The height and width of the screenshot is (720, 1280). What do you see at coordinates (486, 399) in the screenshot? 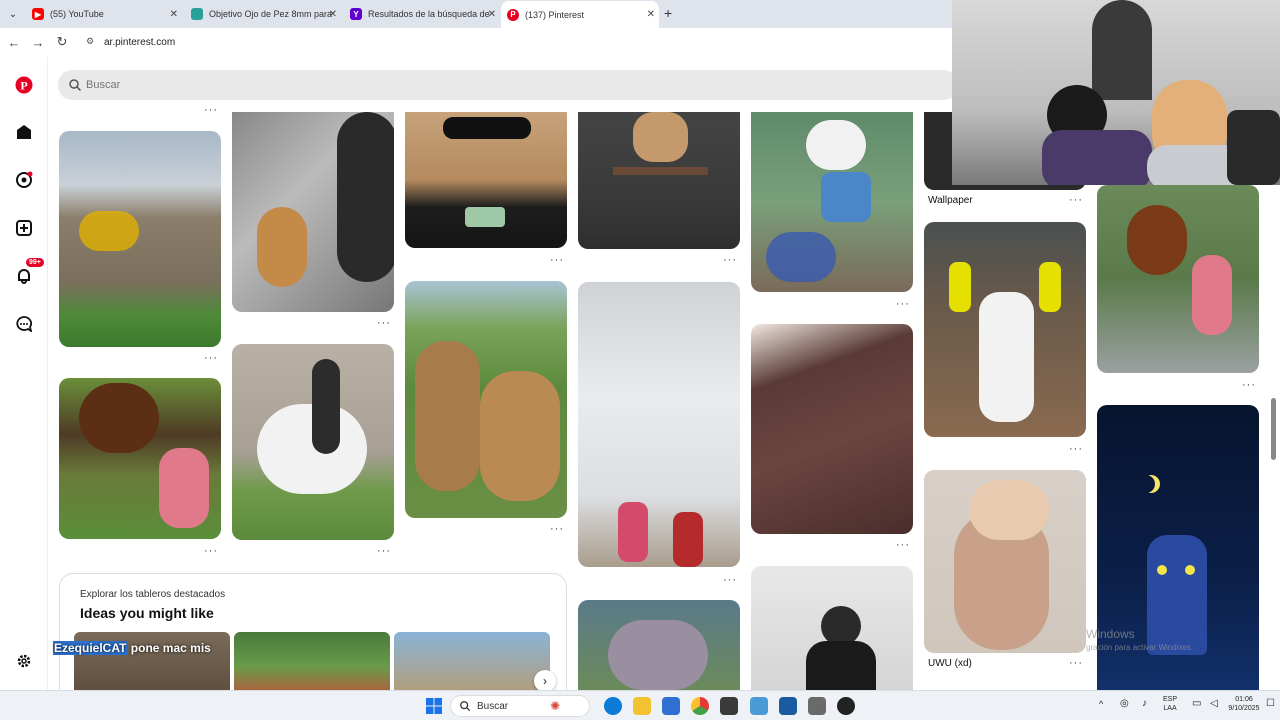
I see `pin-marmots` at bounding box center [486, 399].